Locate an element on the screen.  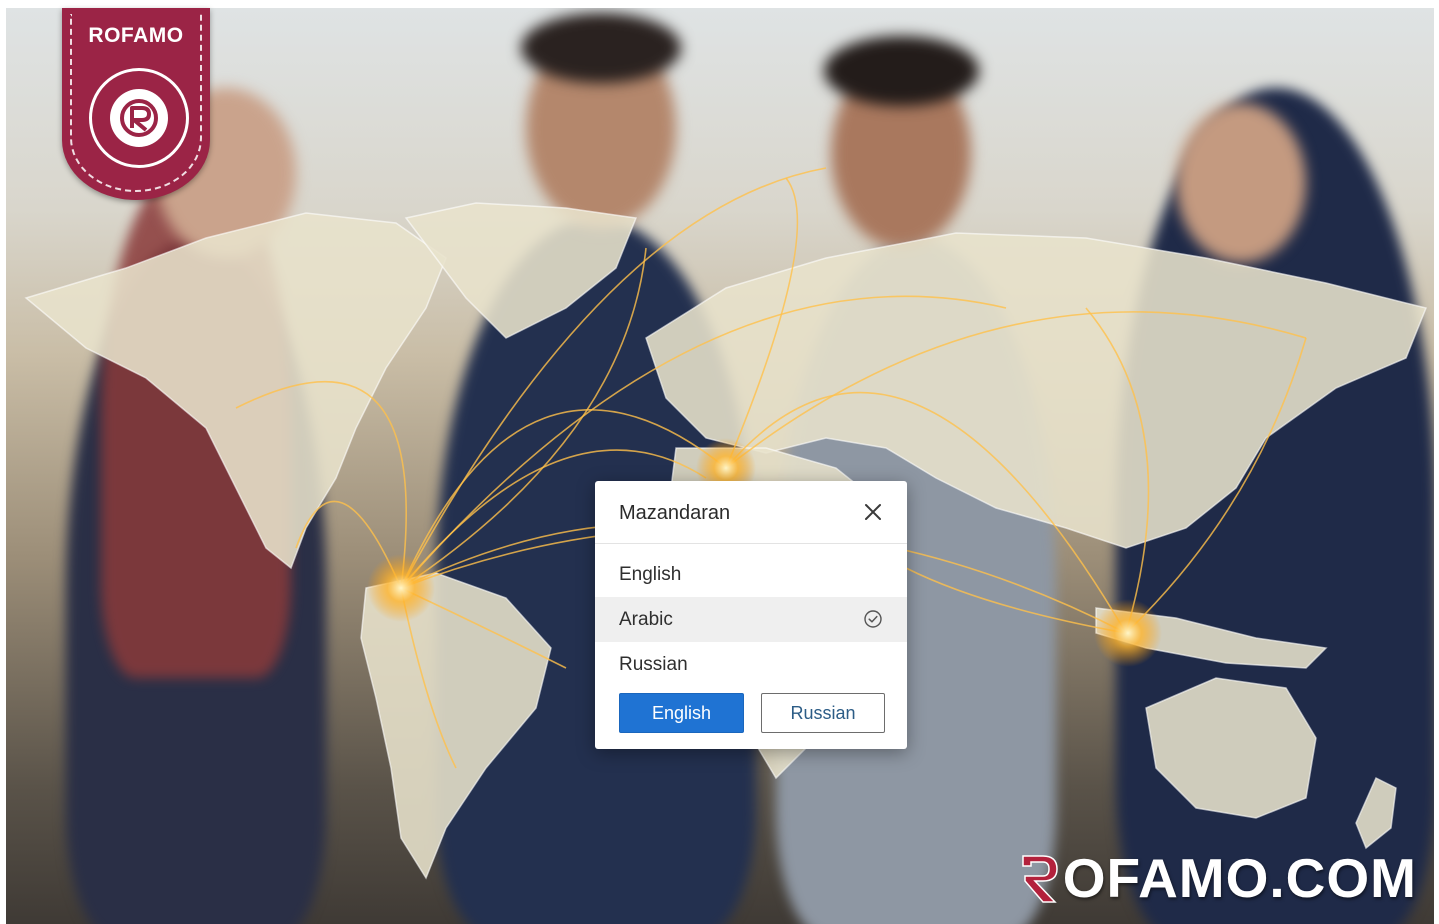
badge-brand-name: ROFAMO is located at coordinates (136, 35).